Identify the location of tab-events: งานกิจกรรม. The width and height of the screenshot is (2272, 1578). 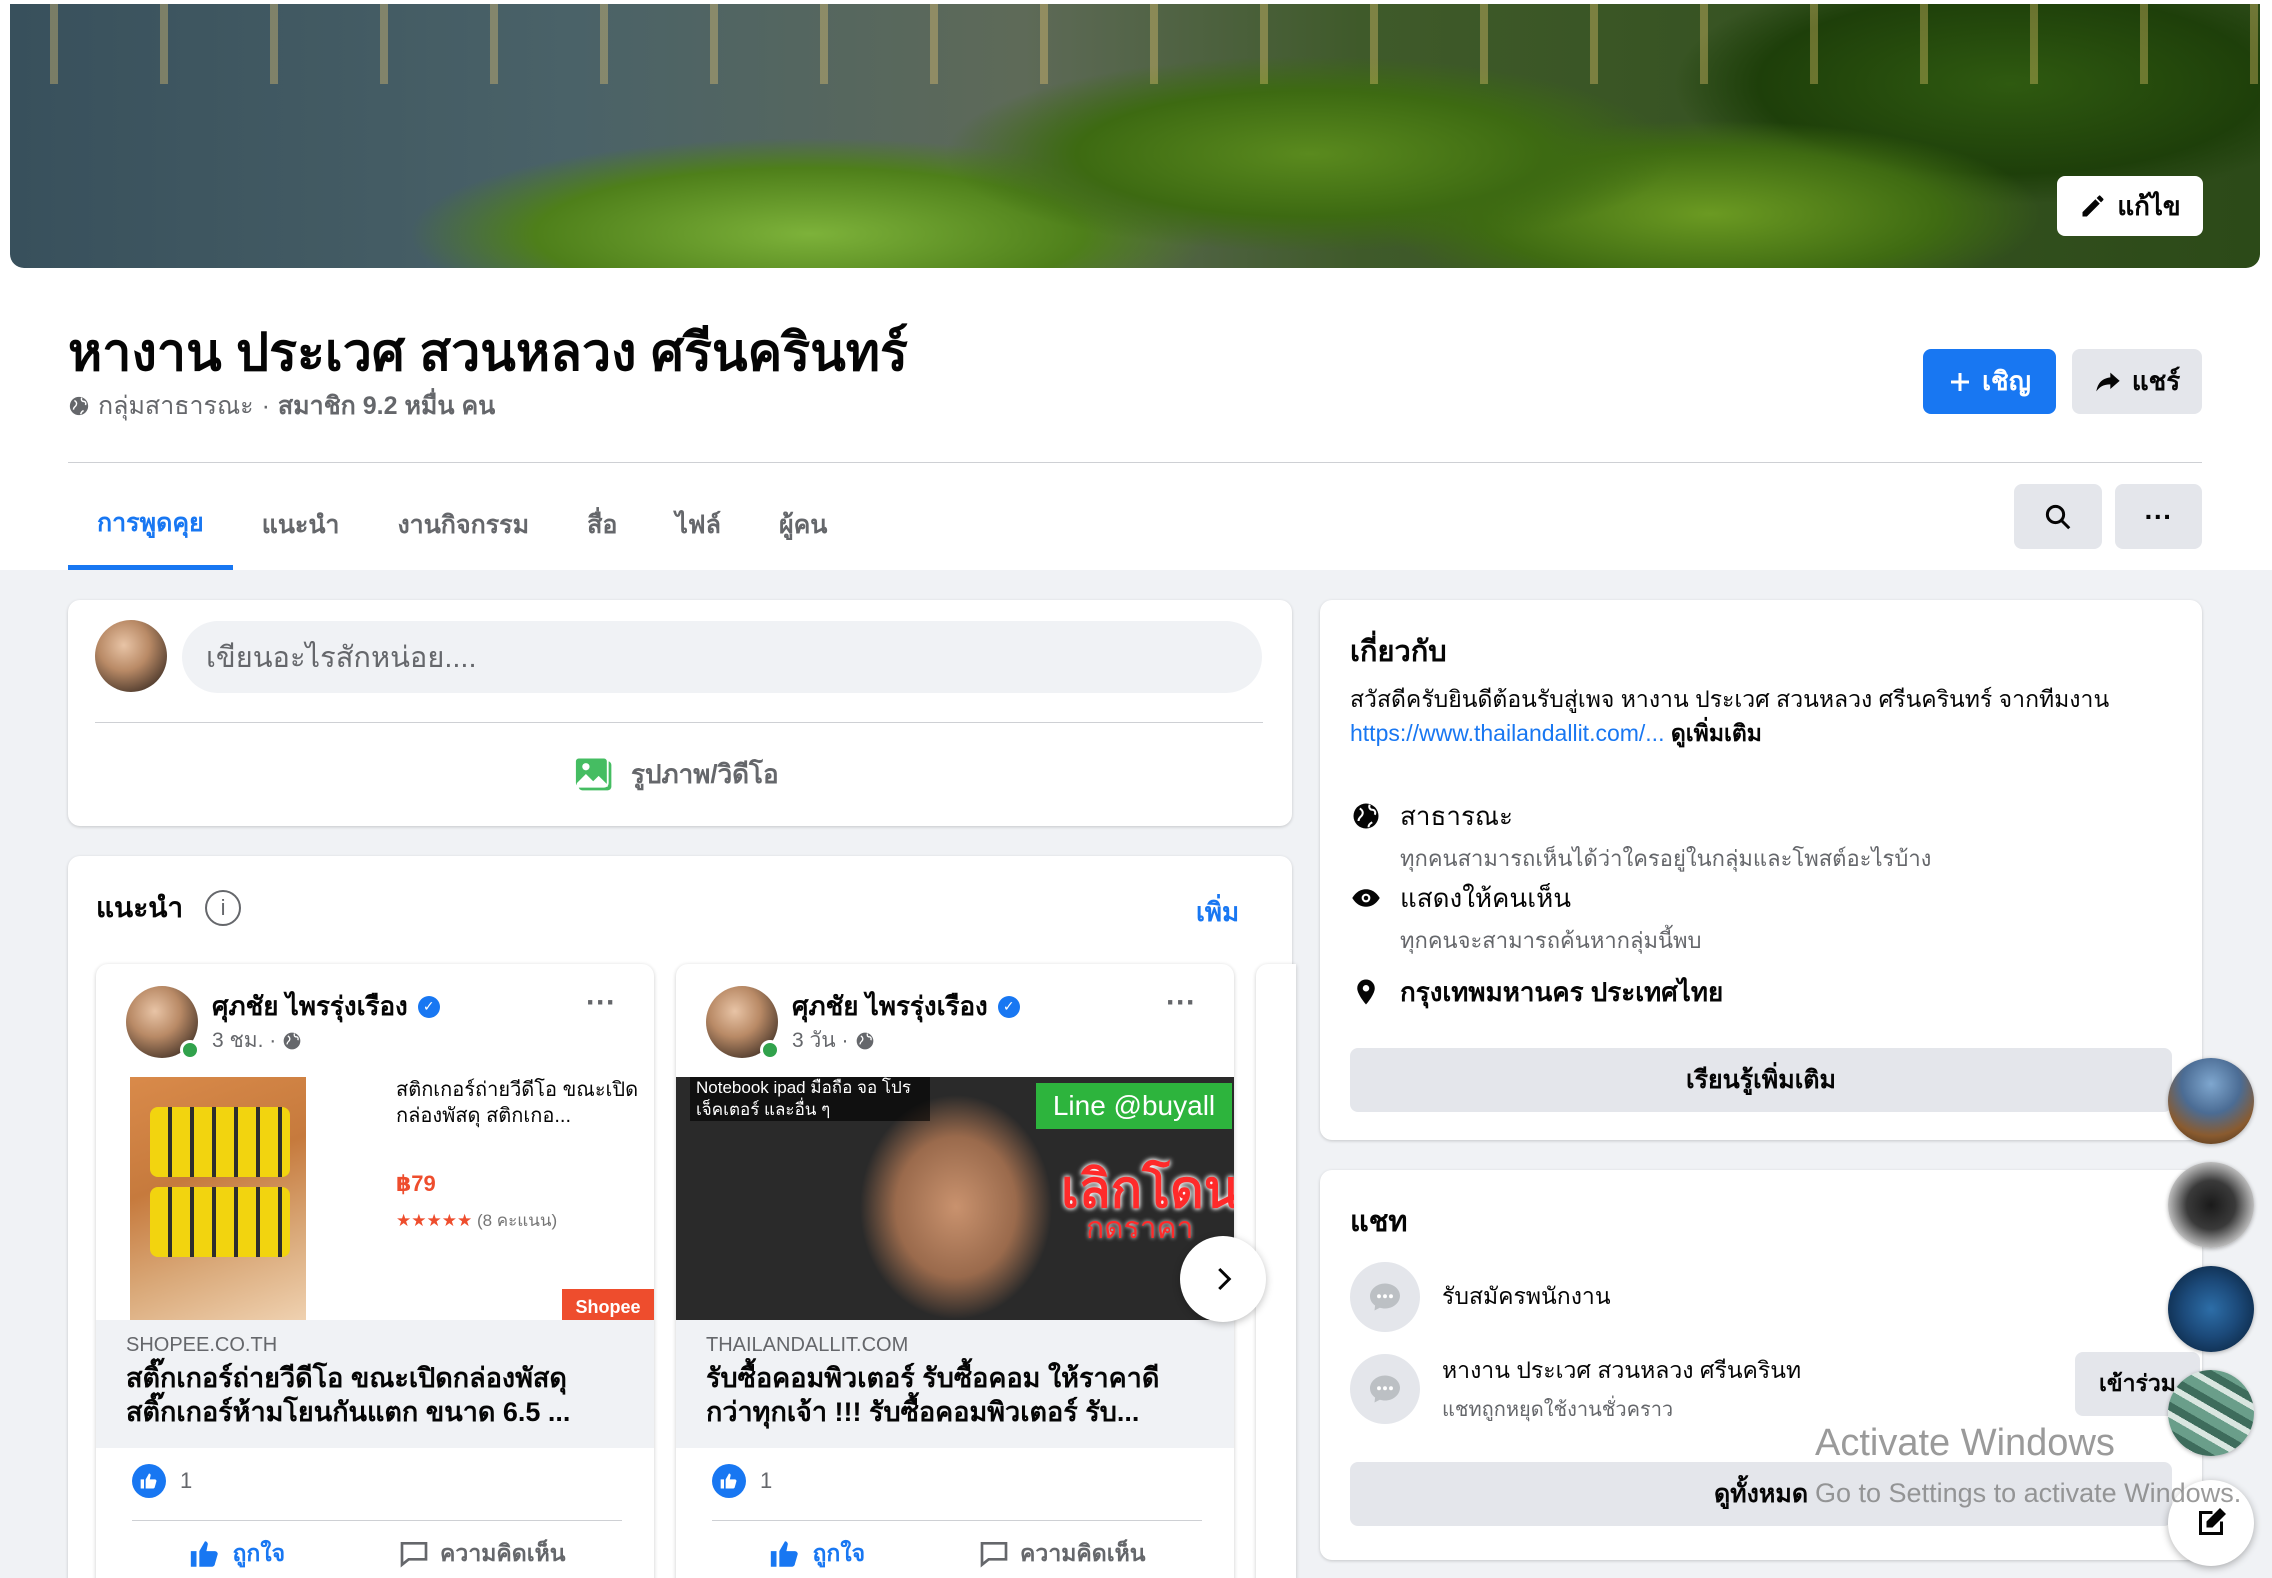
(463, 525).